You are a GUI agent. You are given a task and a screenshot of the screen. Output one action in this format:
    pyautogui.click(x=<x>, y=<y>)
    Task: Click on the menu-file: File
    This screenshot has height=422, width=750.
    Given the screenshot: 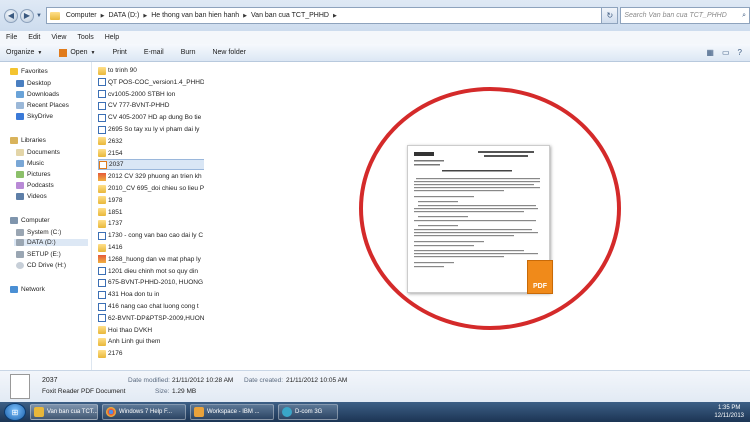 What is the action you would take?
    pyautogui.click(x=11, y=37)
    